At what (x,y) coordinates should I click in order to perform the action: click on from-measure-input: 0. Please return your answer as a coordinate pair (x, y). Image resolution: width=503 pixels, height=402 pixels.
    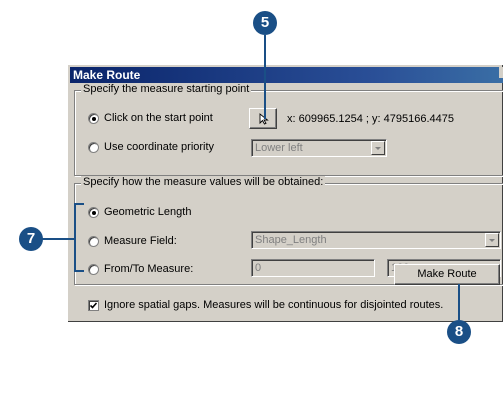
    Looking at the image, I should click on (313, 268).